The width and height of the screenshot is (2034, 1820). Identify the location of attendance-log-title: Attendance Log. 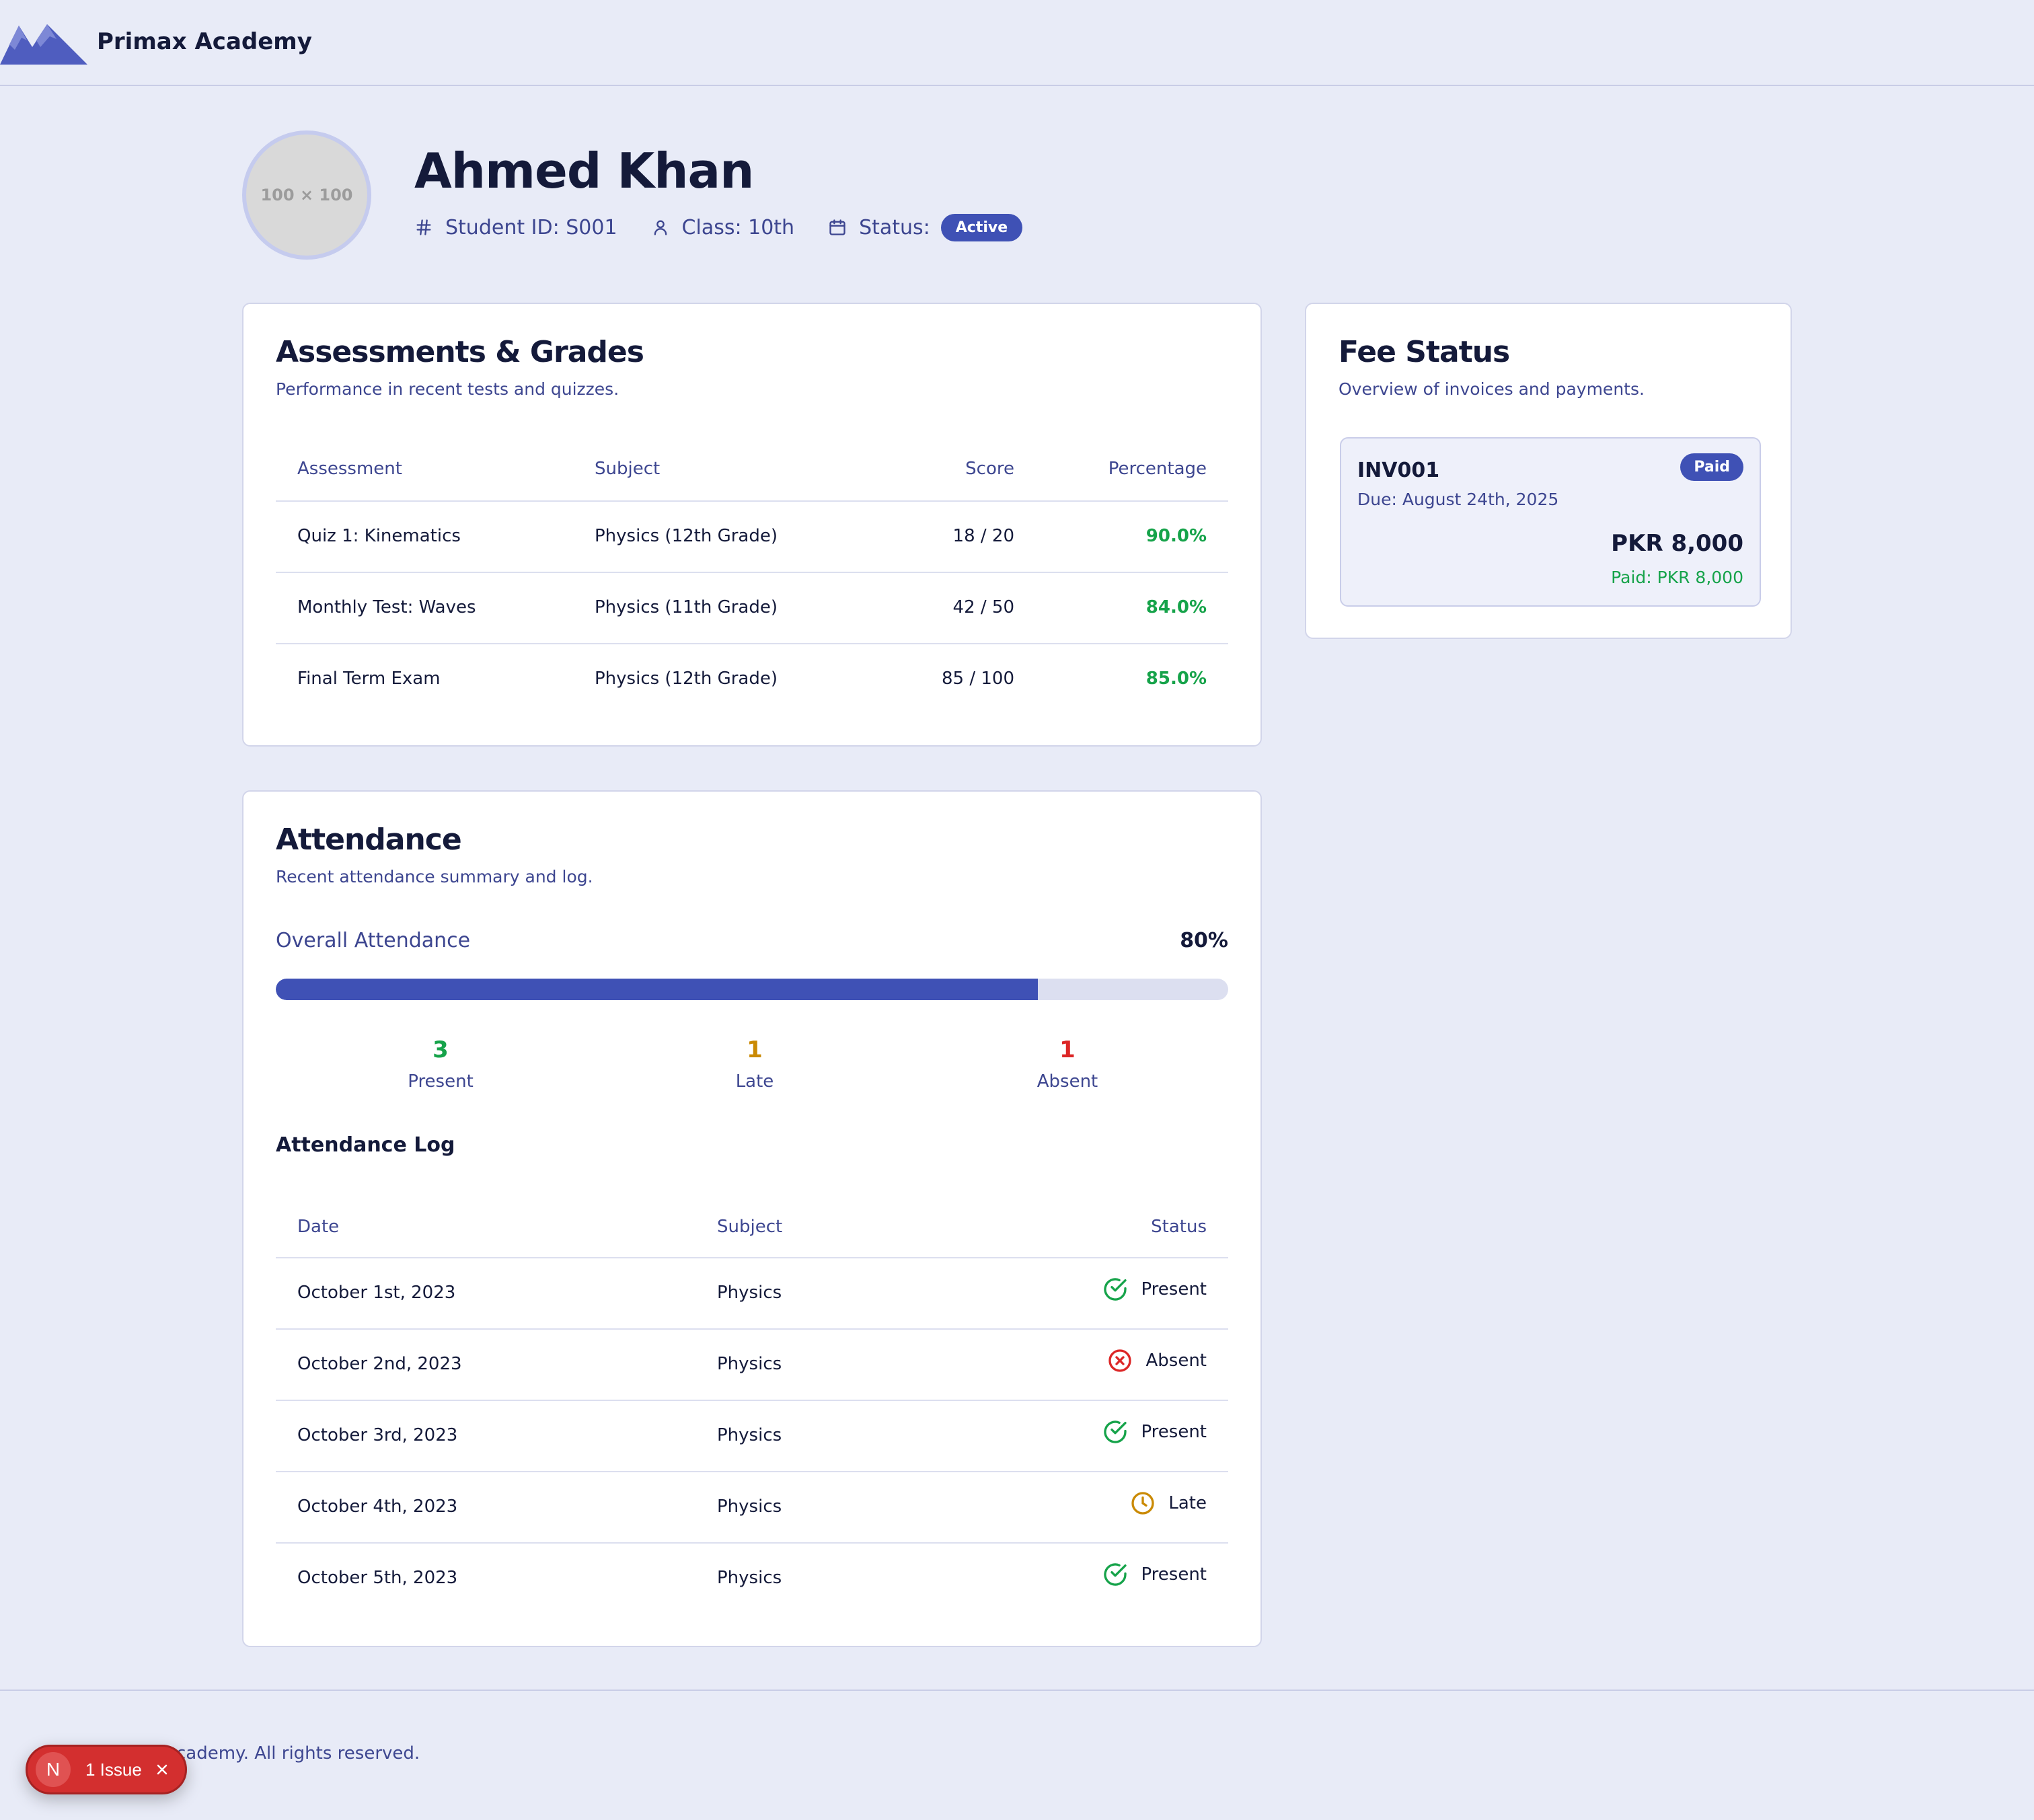
(365, 1145).